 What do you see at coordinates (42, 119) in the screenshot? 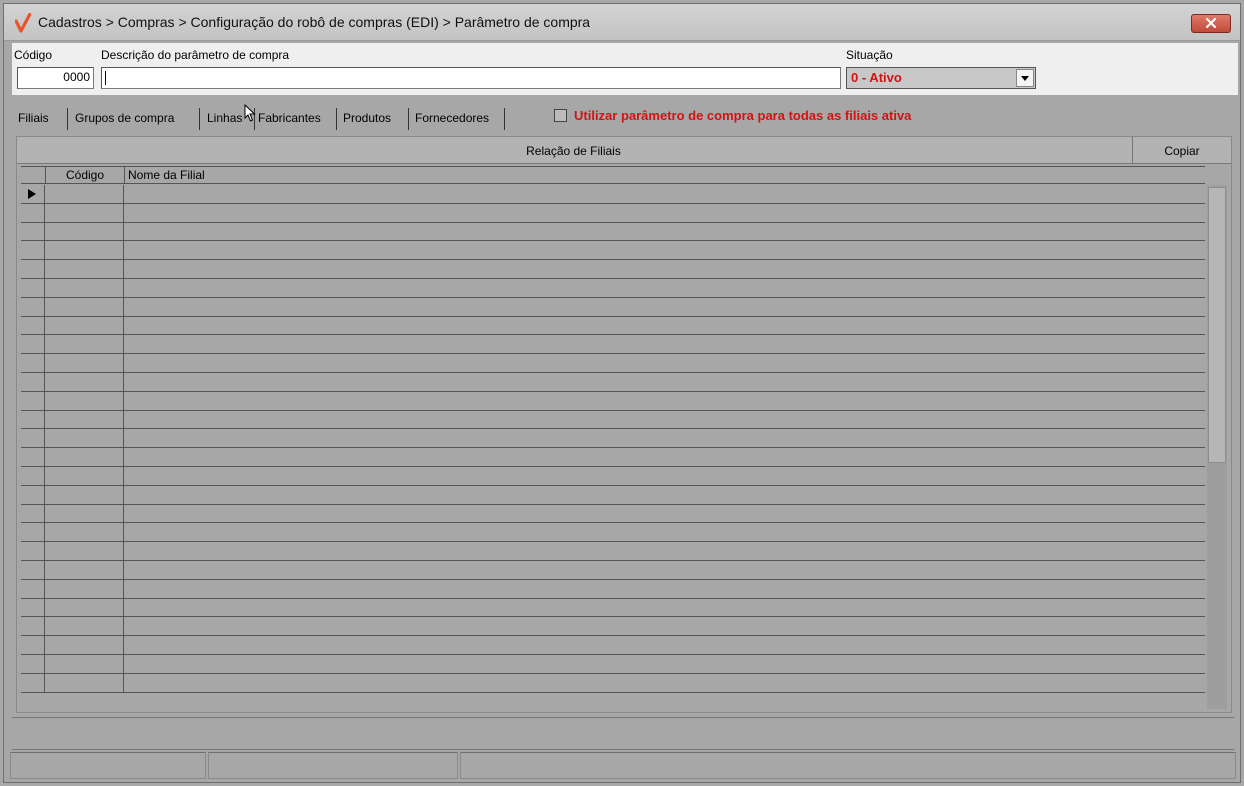
I see `tab-filiais: Filiais` at bounding box center [42, 119].